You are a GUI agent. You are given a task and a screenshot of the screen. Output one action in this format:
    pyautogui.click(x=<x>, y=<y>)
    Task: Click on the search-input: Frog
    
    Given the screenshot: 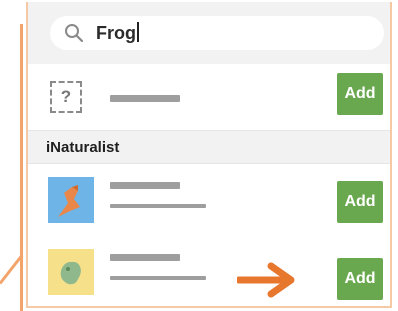 What is the action you would take?
    pyautogui.click(x=217, y=33)
    